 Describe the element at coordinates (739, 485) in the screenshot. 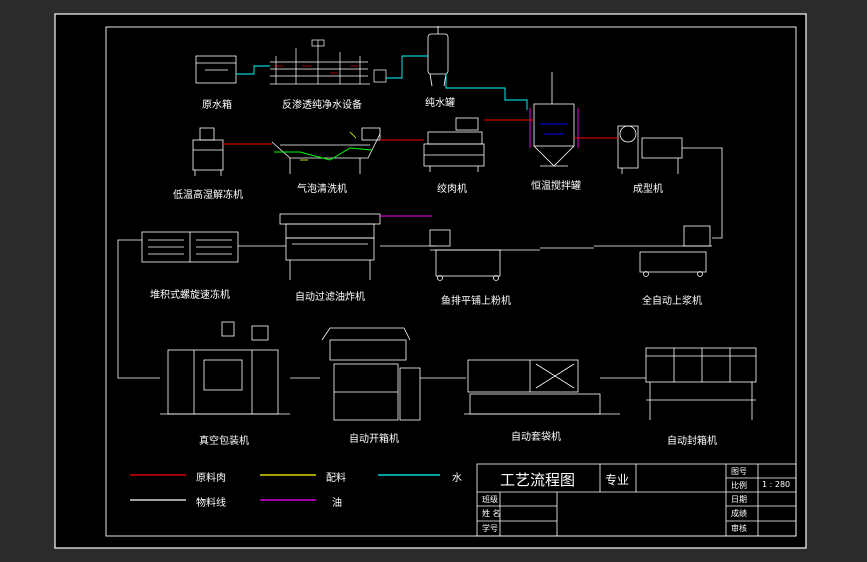

I see `scale-label: 比例` at that location.